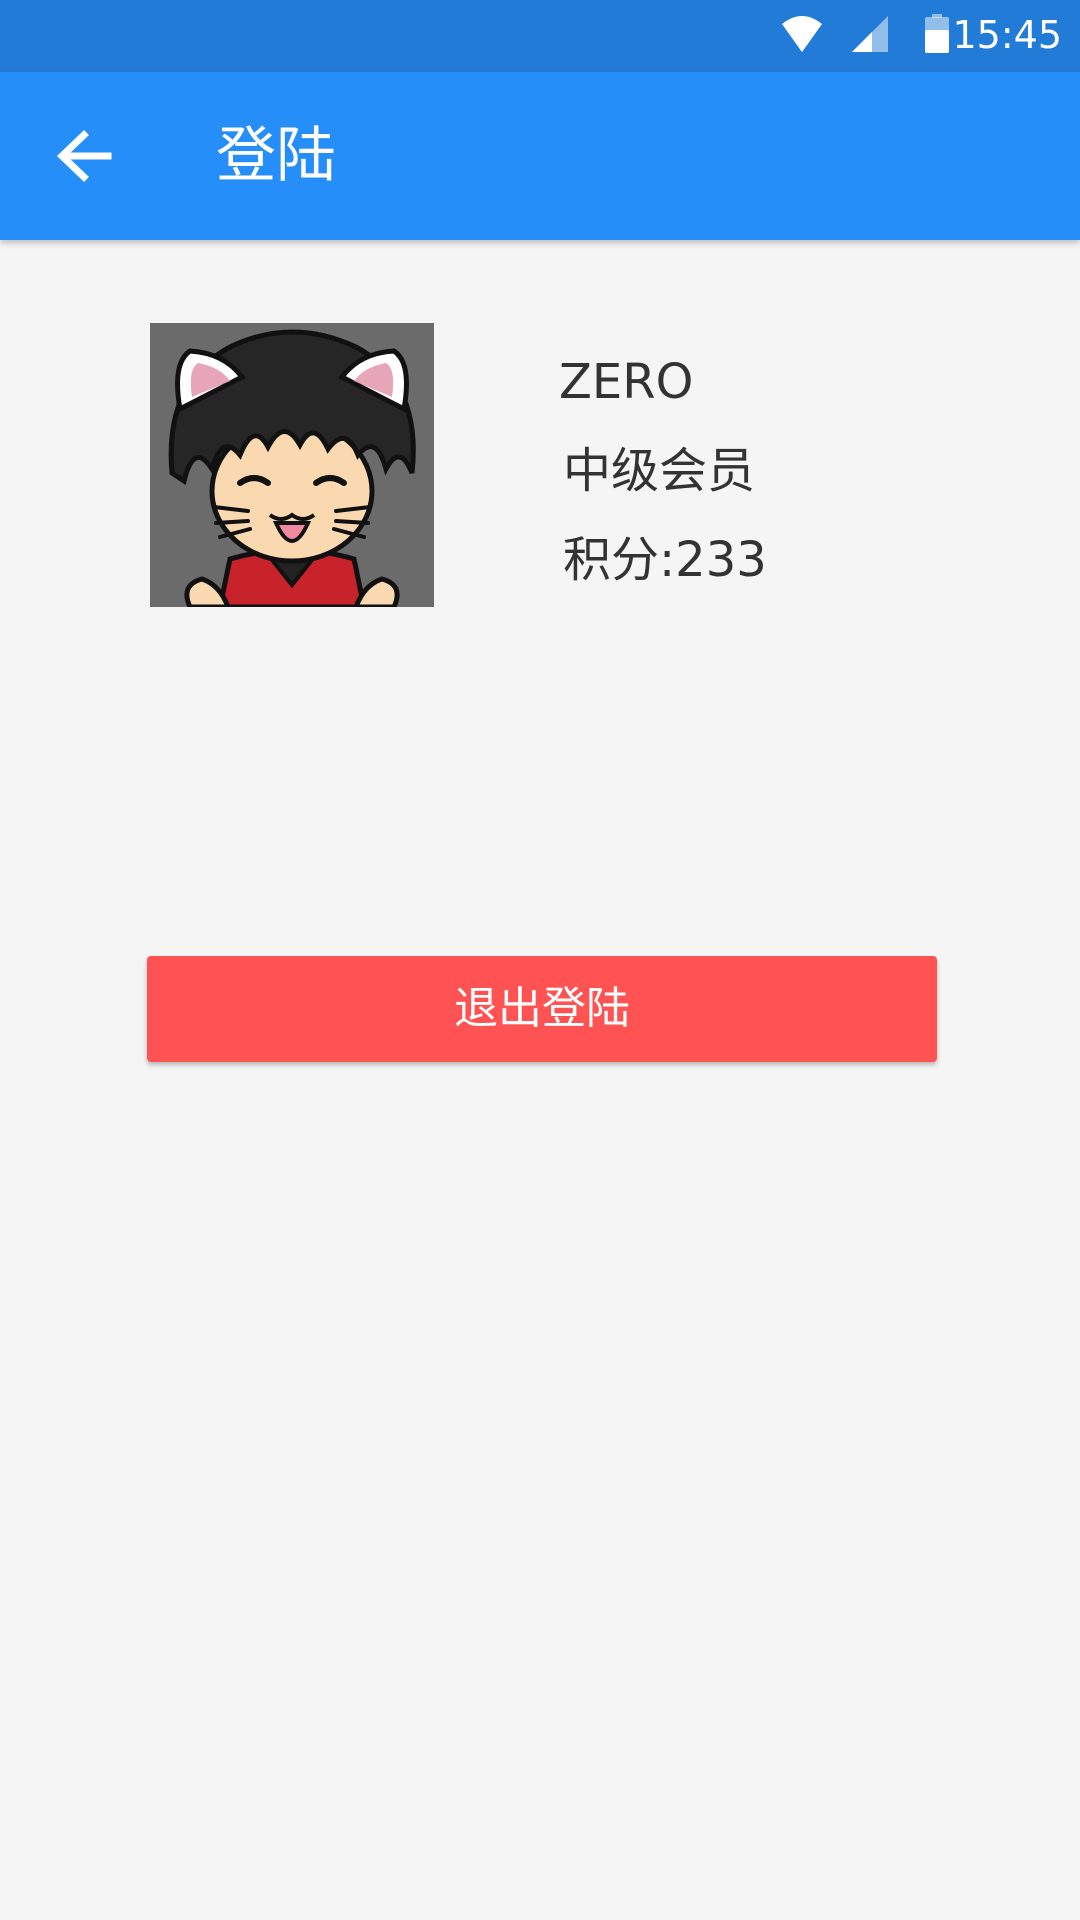 Image resolution: width=1080 pixels, height=1920 pixels. Describe the element at coordinates (1007, 35) in the screenshot. I see `status-time: 15:45` at that location.